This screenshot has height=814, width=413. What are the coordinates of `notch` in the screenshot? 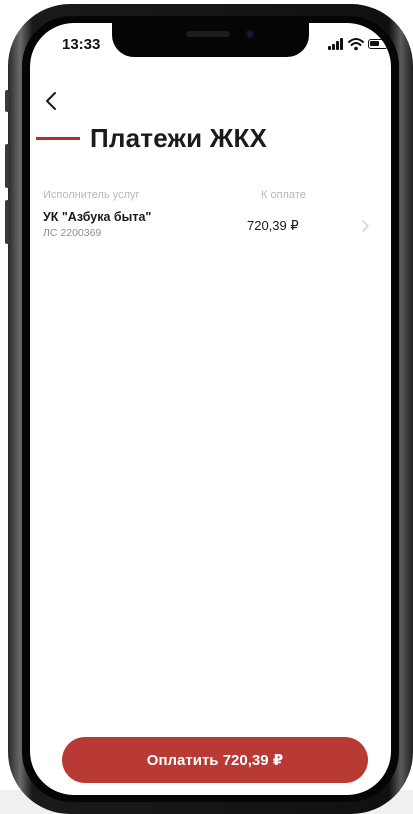 It's located at (210, 40).